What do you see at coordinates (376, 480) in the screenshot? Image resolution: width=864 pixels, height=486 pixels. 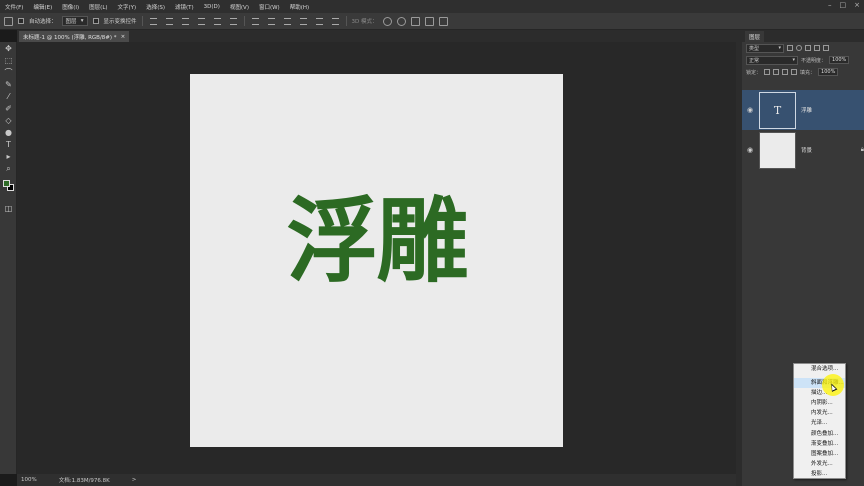 I see `status-bar: 100% 文档:1.83M/976.8K >` at bounding box center [376, 480].